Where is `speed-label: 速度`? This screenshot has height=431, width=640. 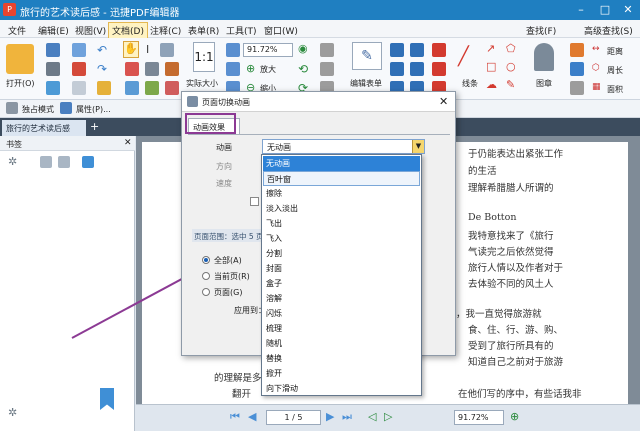 speed-label: 速度 is located at coordinates (224, 183).